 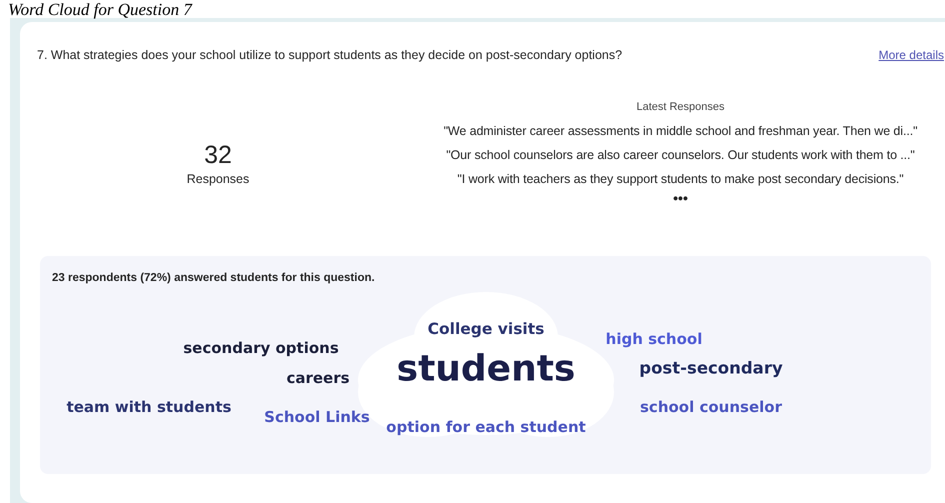 I want to click on response-quote: "We administer career assessments in middle school and freshman year. Then we di...", so click(x=681, y=131).